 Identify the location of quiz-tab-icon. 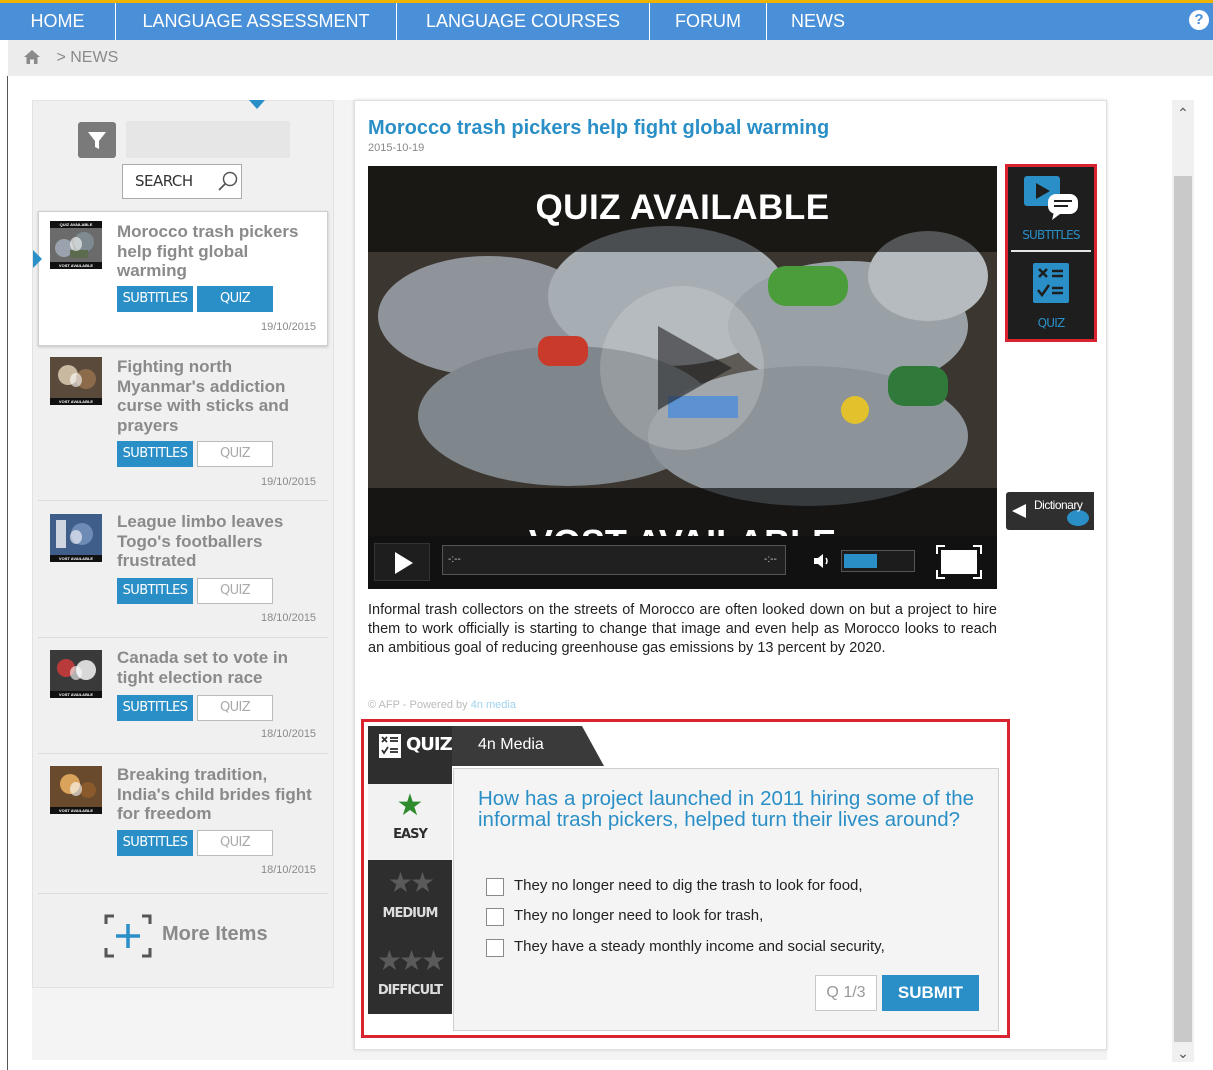
(390, 746).